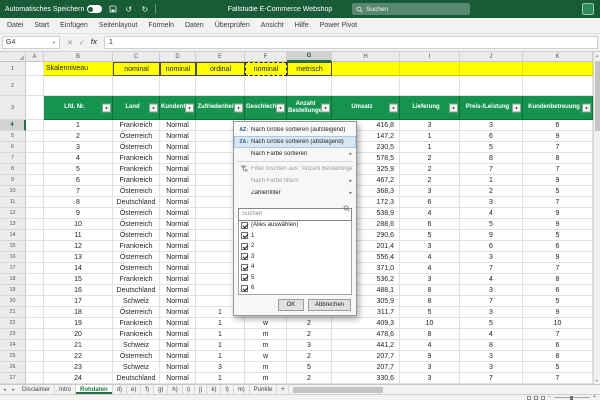 Image resolution: width=600 pixels, height=400 pixels. What do you see at coordinates (35, 345) in the screenshot?
I see `cell-A24` at bounding box center [35, 345].